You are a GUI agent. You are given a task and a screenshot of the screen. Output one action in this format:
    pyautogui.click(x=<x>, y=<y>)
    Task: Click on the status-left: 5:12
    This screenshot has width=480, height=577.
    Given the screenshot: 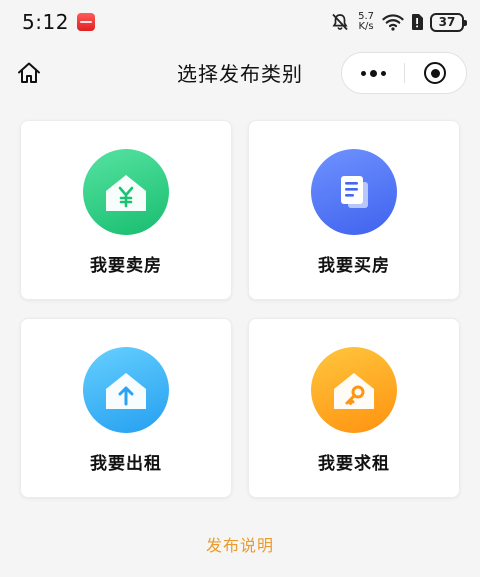 What is the action you would take?
    pyautogui.click(x=58, y=22)
    